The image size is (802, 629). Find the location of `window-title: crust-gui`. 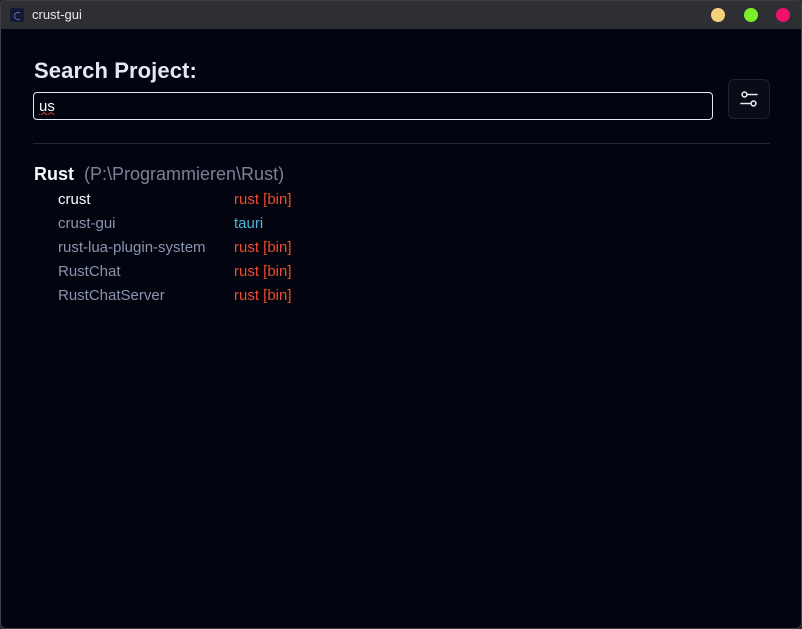

window-title: crust-gui is located at coordinates (57, 14).